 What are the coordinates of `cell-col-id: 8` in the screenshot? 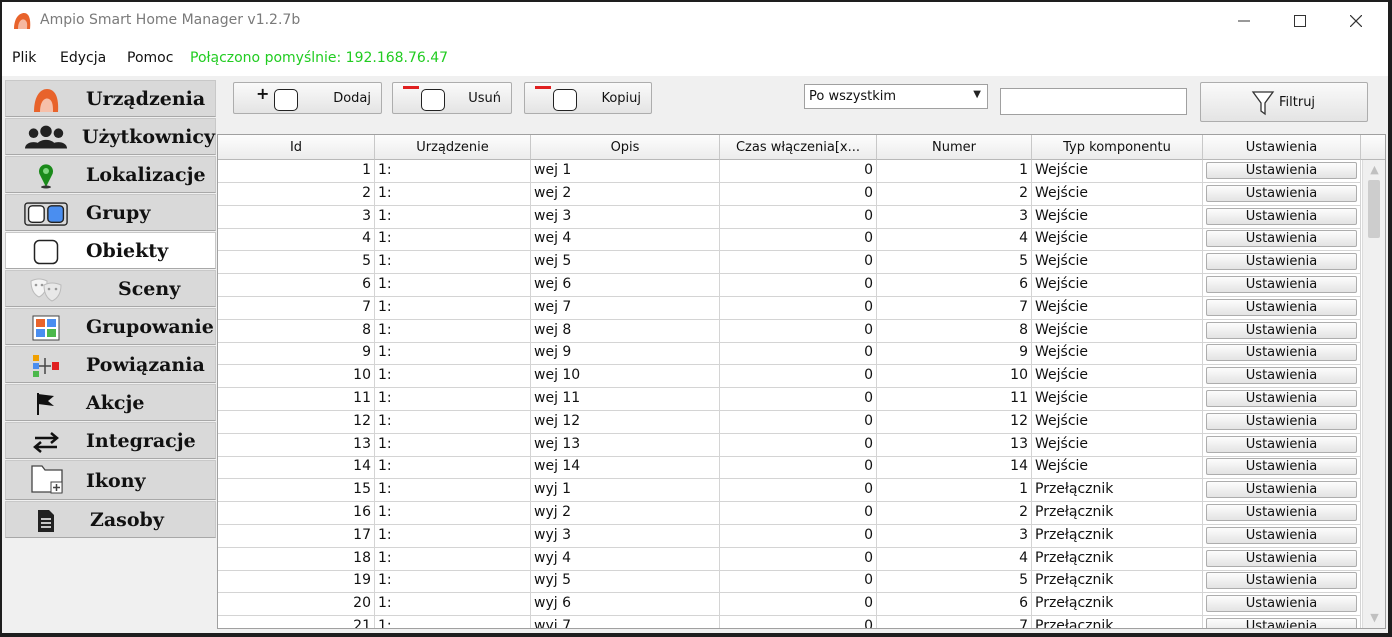 It's located at (296, 331).